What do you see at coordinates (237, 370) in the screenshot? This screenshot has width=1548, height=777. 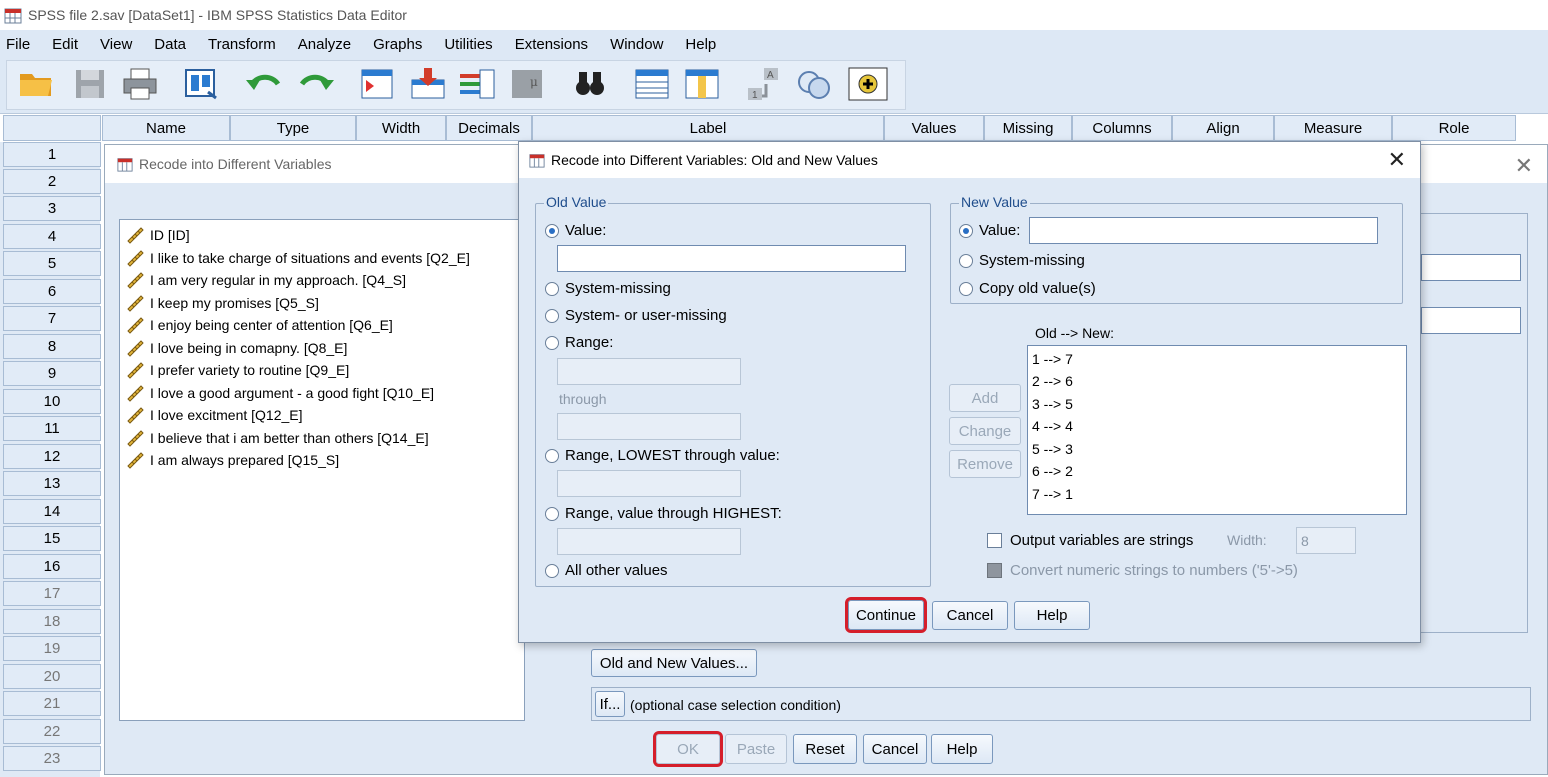 I see `list-item: I prefer variety to routine [Q9_E]` at bounding box center [237, 370].